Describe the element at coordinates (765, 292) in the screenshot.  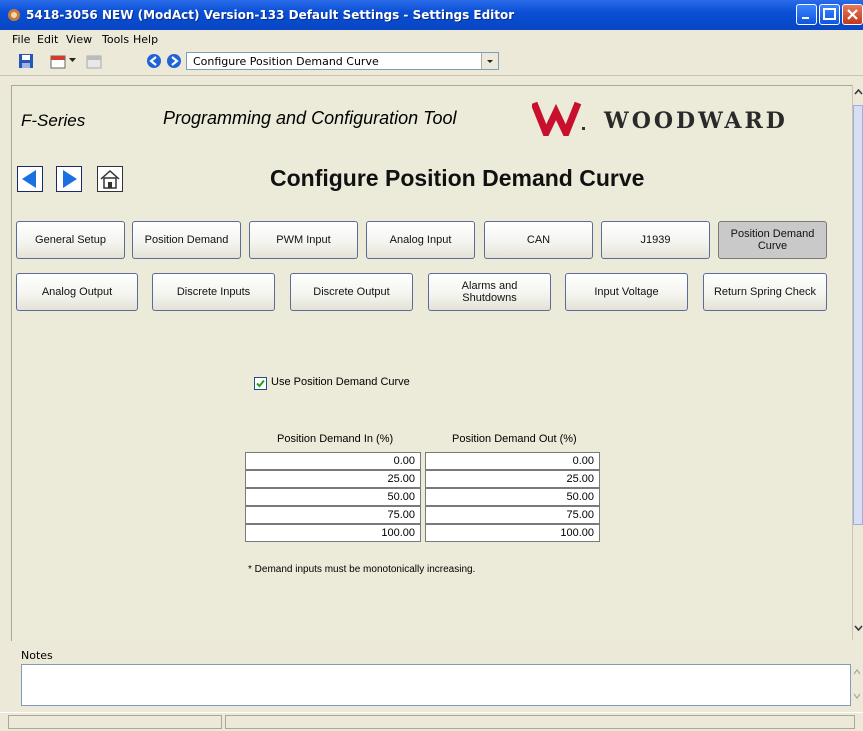
I see `tab-return-spring-check: Return Spring Check` at that location.